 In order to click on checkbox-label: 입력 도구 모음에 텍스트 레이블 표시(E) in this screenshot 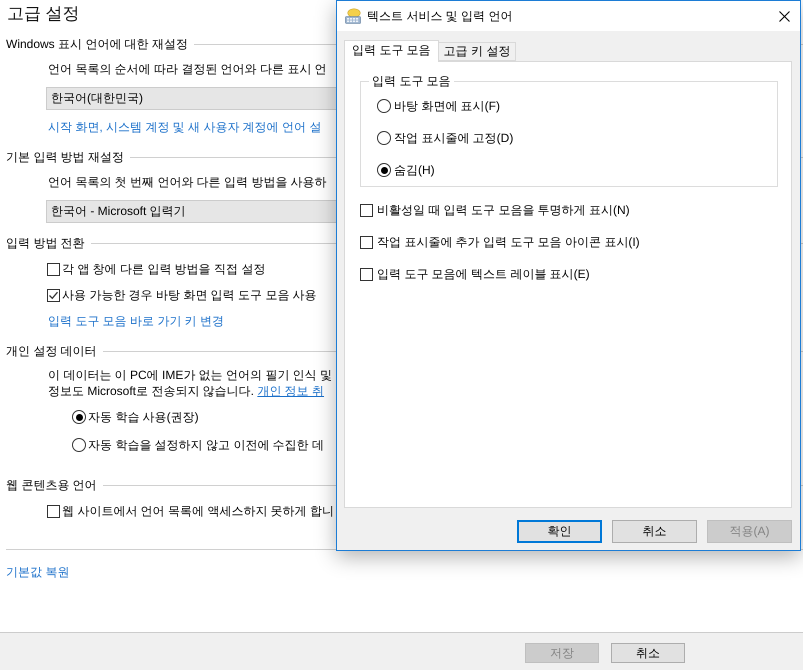, I will do `click(483, 274)`.